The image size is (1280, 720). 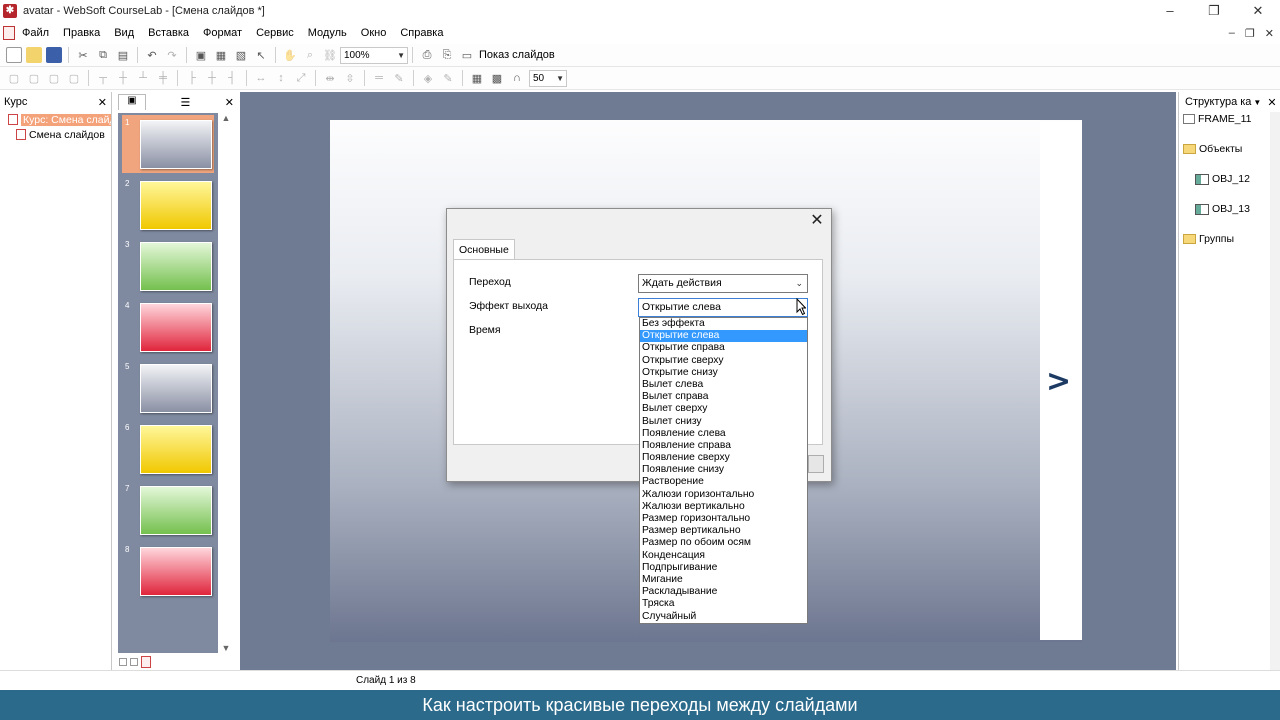 What do you see at coordinates (816, 464) in the screenshot?
I see `dialog-button` at bounding box center [816, 464].